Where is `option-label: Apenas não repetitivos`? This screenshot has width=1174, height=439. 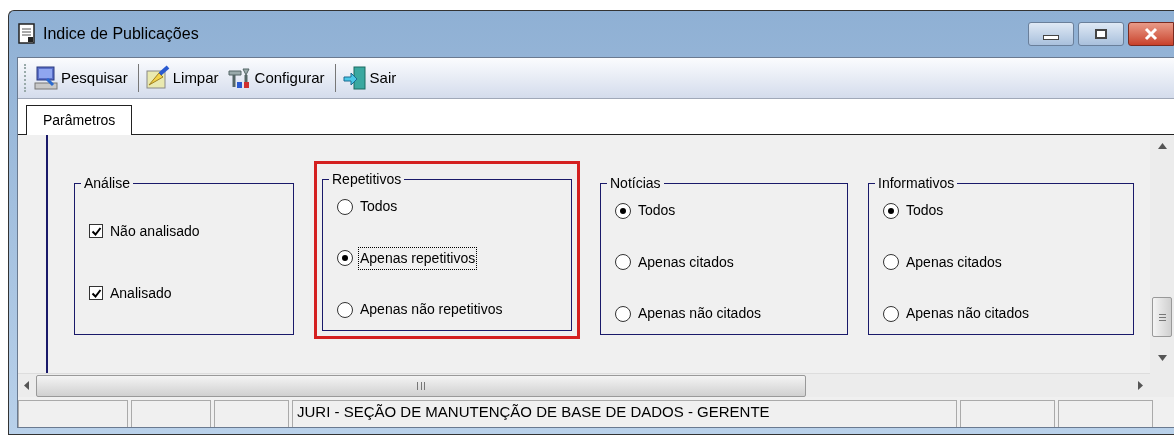
option-label: Apenas não repetitivos is located at coordinates (431, 309).